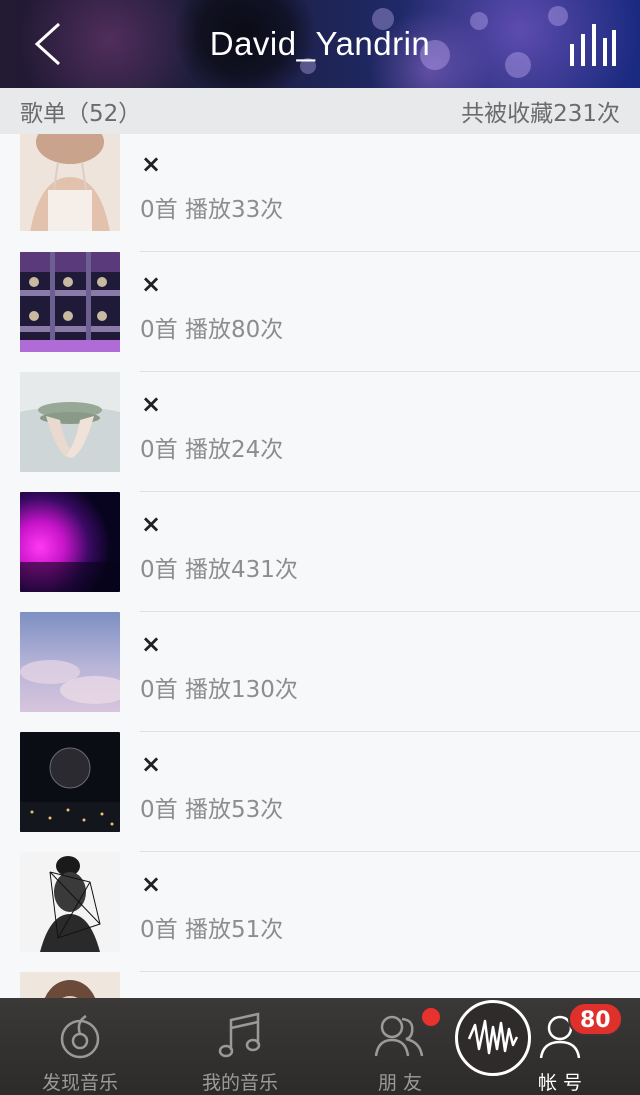 The width and height of the screenshot is (640, 1095). What do you see at coordinates (212, 810) in the screenshot?
I see `playlist-meta: 0首 播放53次` at bounding box center [212, 810].